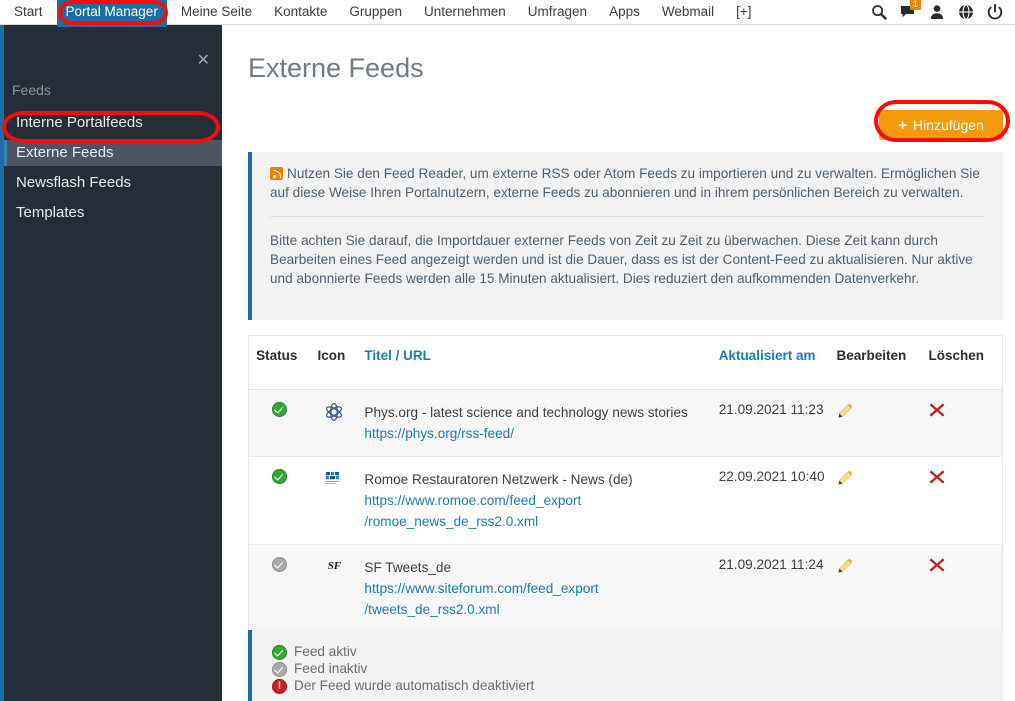  What do you see at coordinates (771, 500) in the screenshot?
I see `row-updated-cell: 22.09.2021 10:40` at bounding box center [771, 500].